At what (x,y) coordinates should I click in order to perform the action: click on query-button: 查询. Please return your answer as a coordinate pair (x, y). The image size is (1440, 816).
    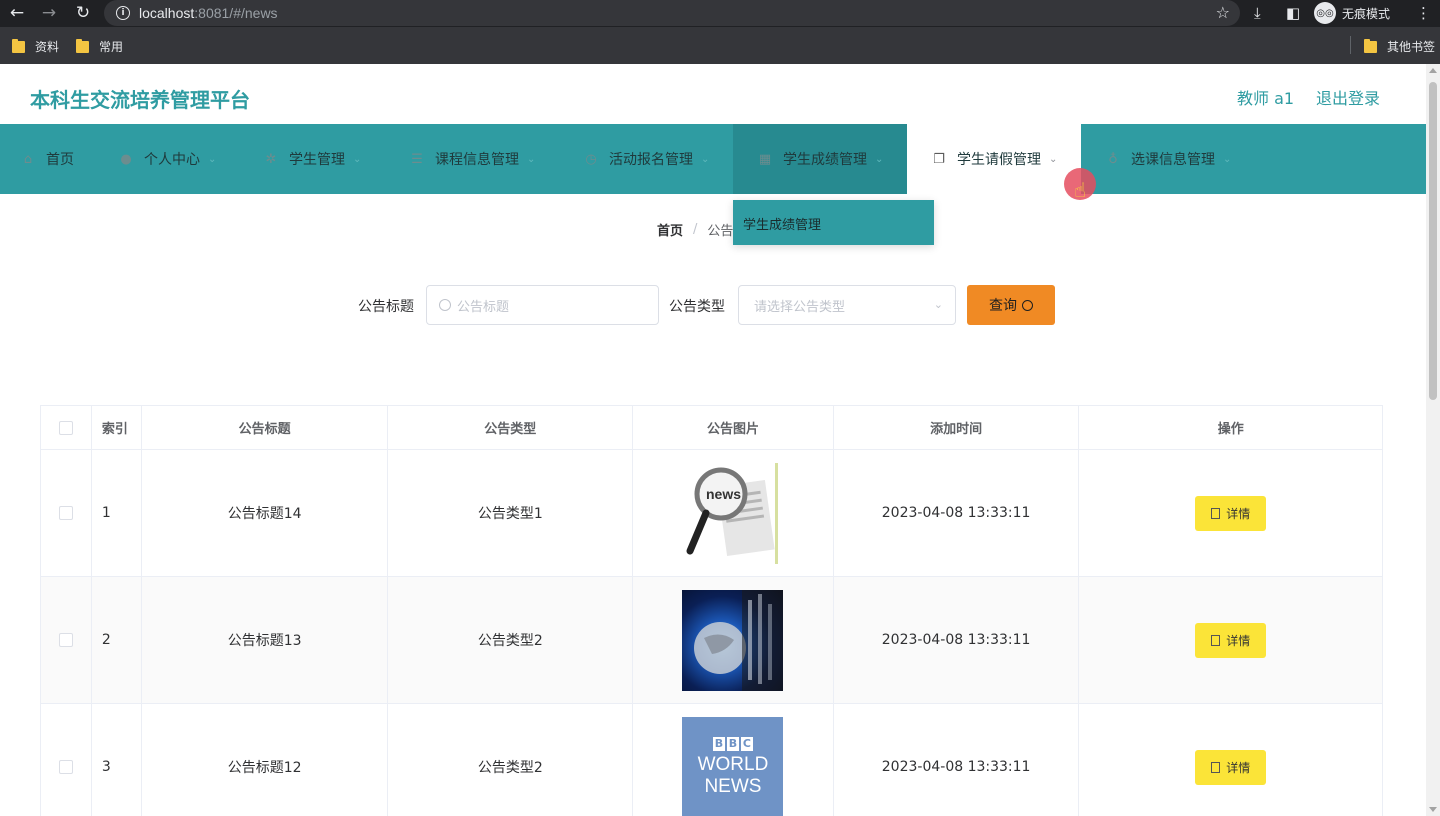
    Looking at the image, I should click on (1011, 305).